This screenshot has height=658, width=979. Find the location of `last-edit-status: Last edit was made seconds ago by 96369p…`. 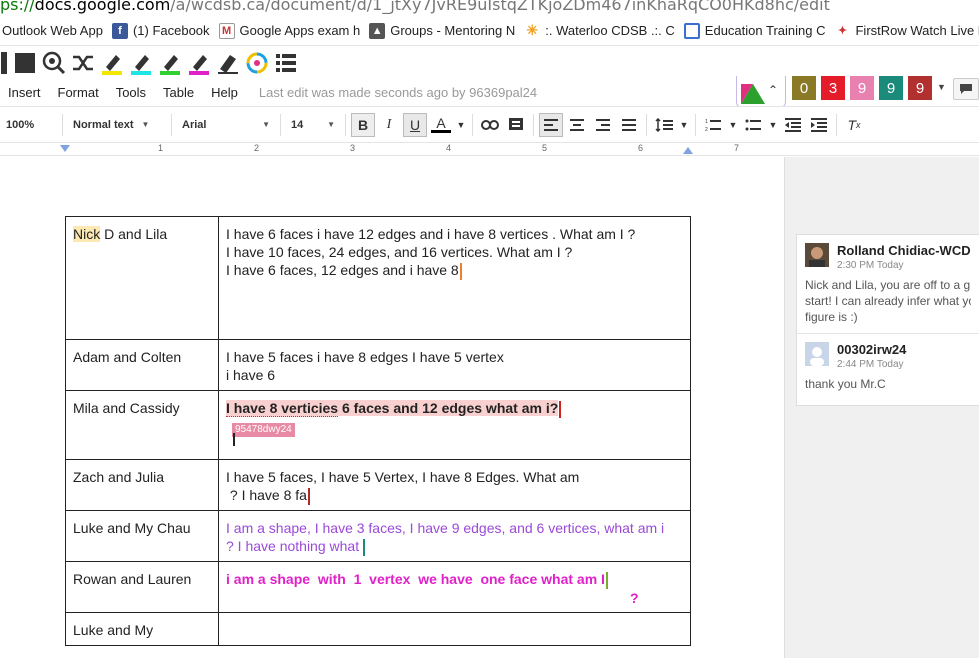

last-edit-status: Last edit was made seconds ago by 96369p… is located at coordinates (398, 92).